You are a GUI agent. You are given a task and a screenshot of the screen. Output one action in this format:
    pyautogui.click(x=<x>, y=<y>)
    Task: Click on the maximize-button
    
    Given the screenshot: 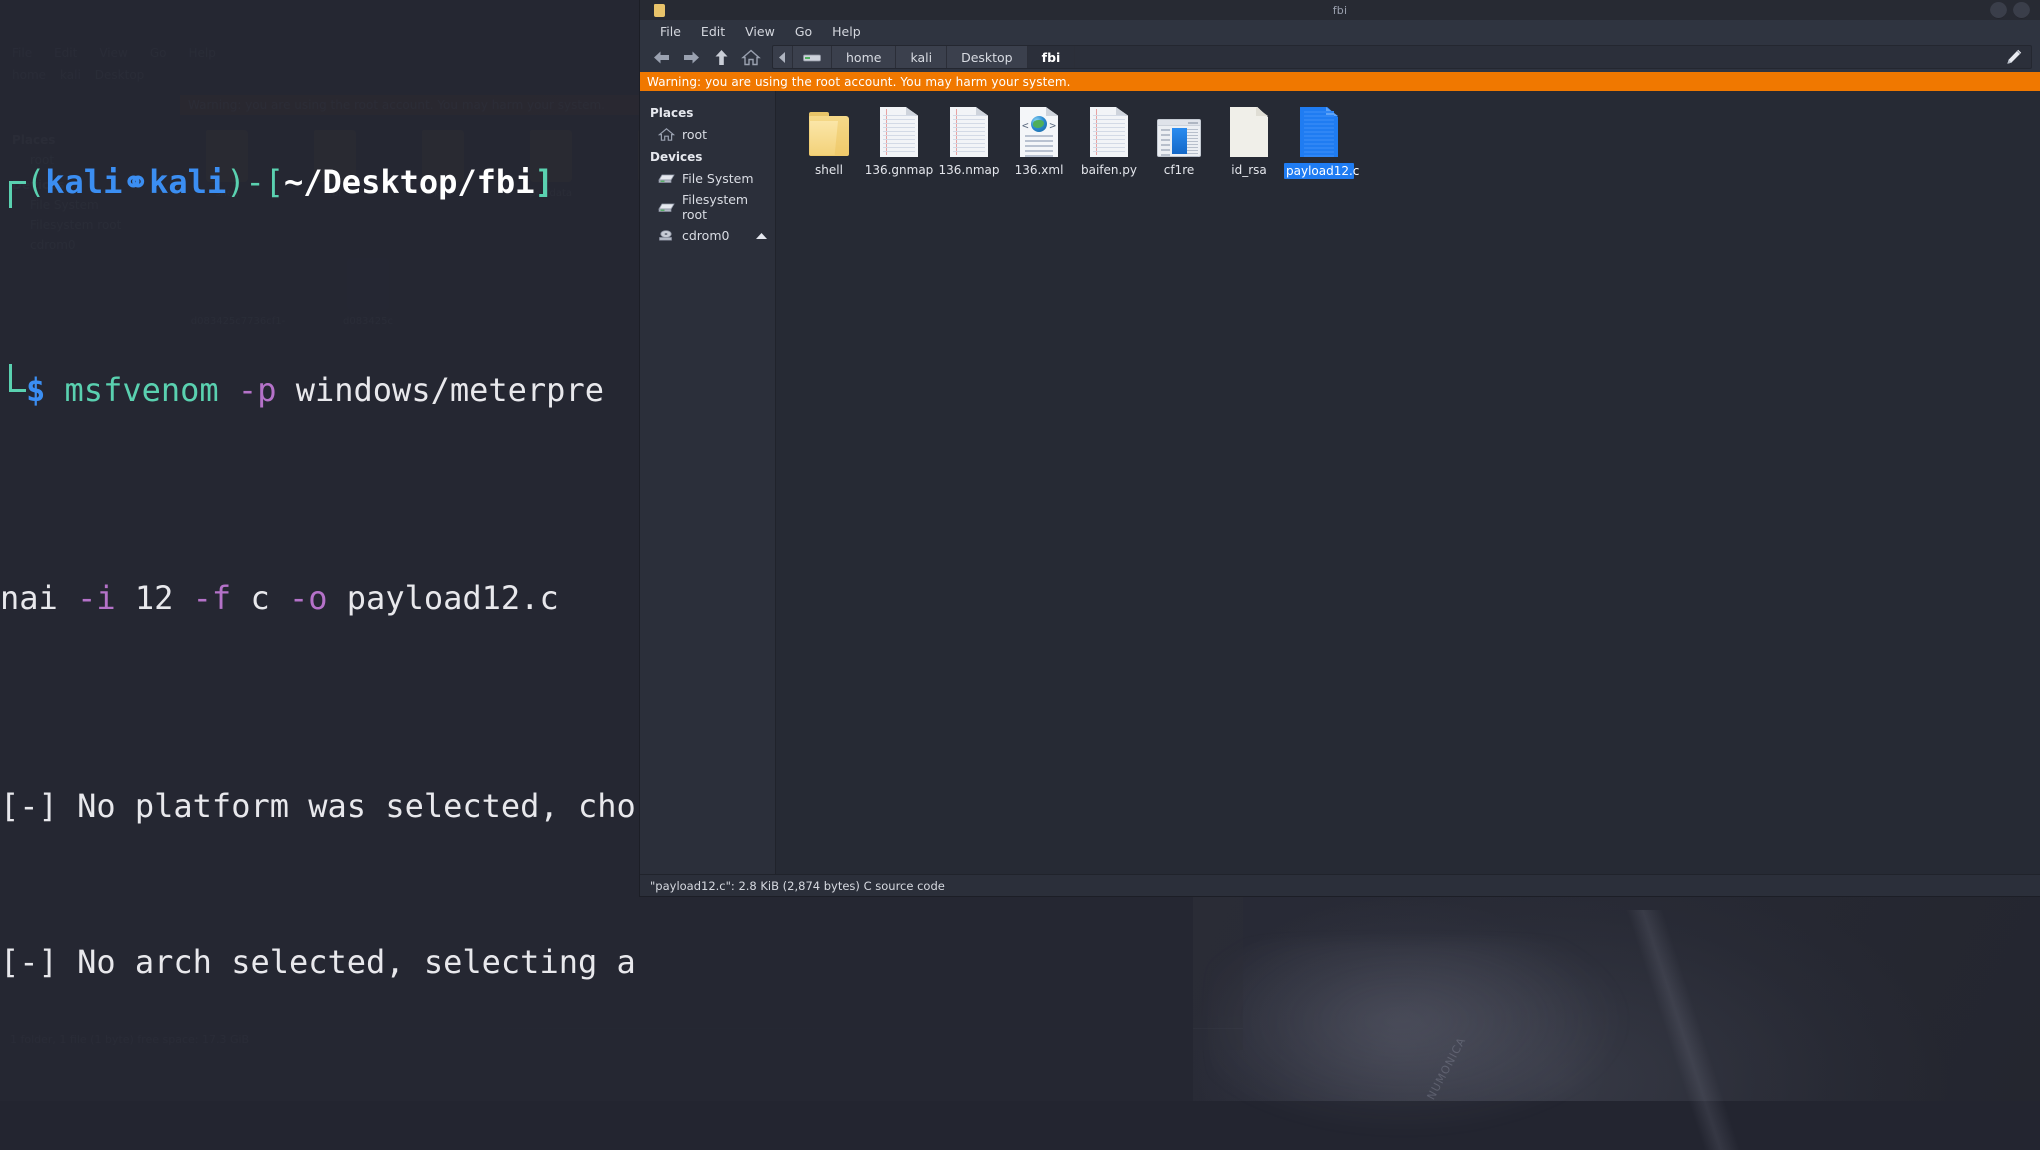 What is the action you would take?
    pyautogui.click(x=2021, y=10)
    